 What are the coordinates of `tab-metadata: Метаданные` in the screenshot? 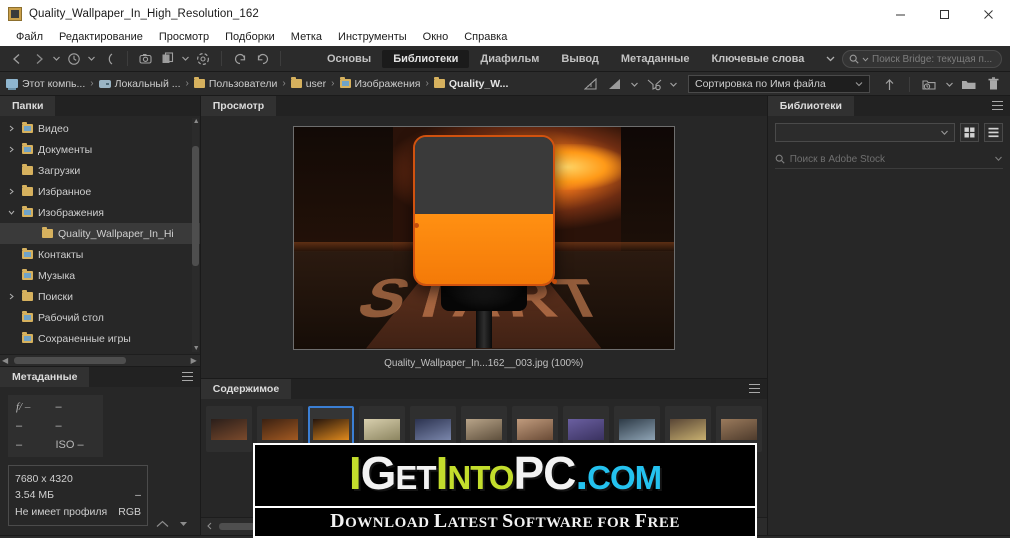 It's located at (45, 377).